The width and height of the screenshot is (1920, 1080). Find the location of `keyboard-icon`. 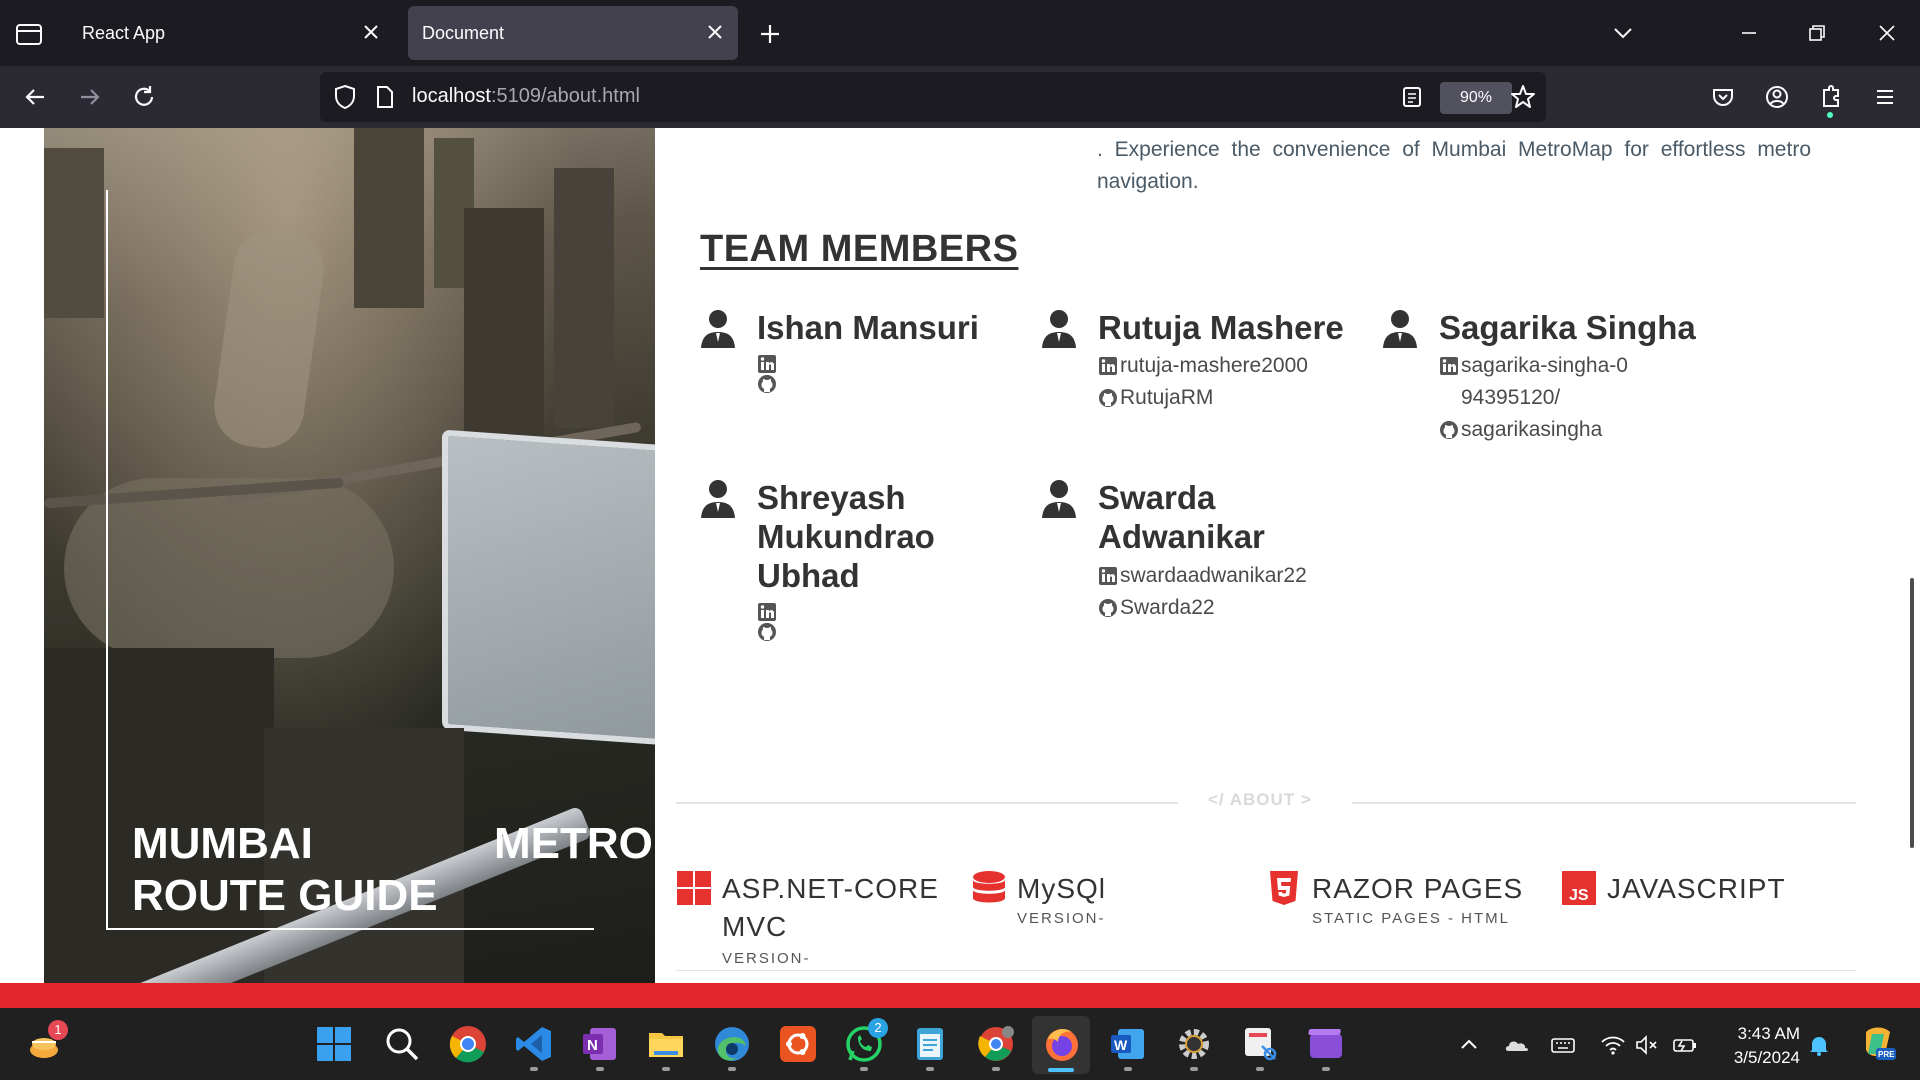

keyboard-icon is located at coordinates (1563, 1045).